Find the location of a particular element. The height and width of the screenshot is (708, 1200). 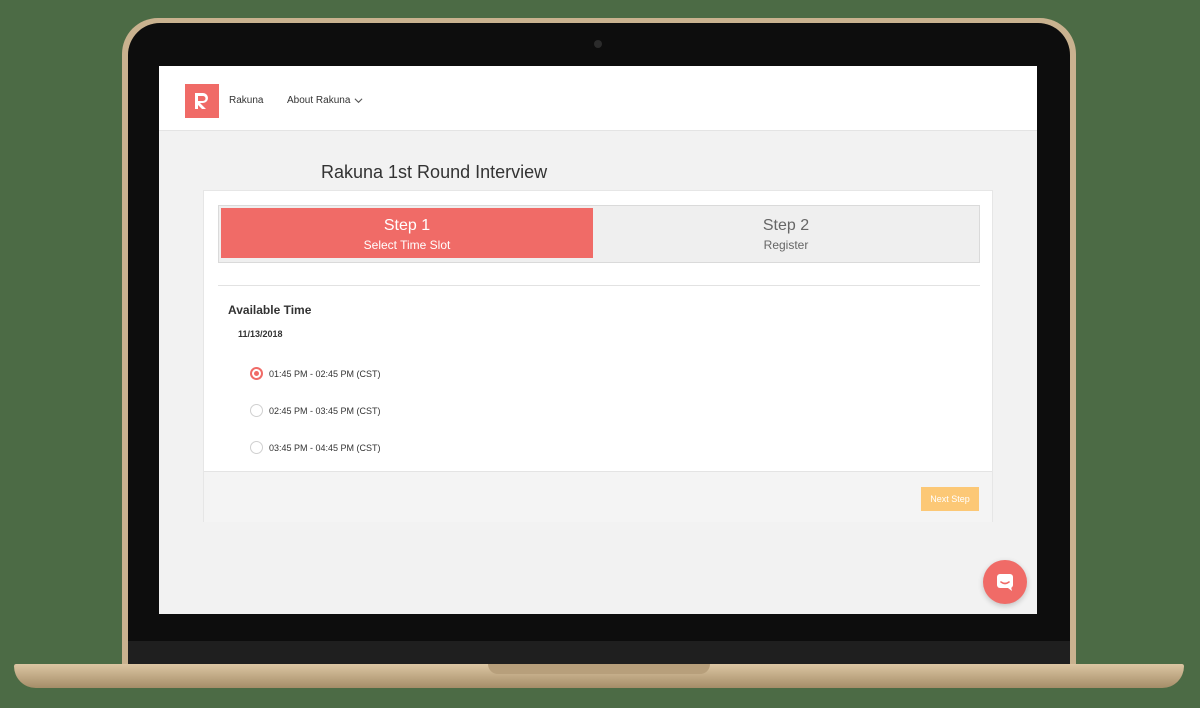

time-slot-option: 03:45 PM - 04:45 PM (CST) is located at coordinates (315, 447).